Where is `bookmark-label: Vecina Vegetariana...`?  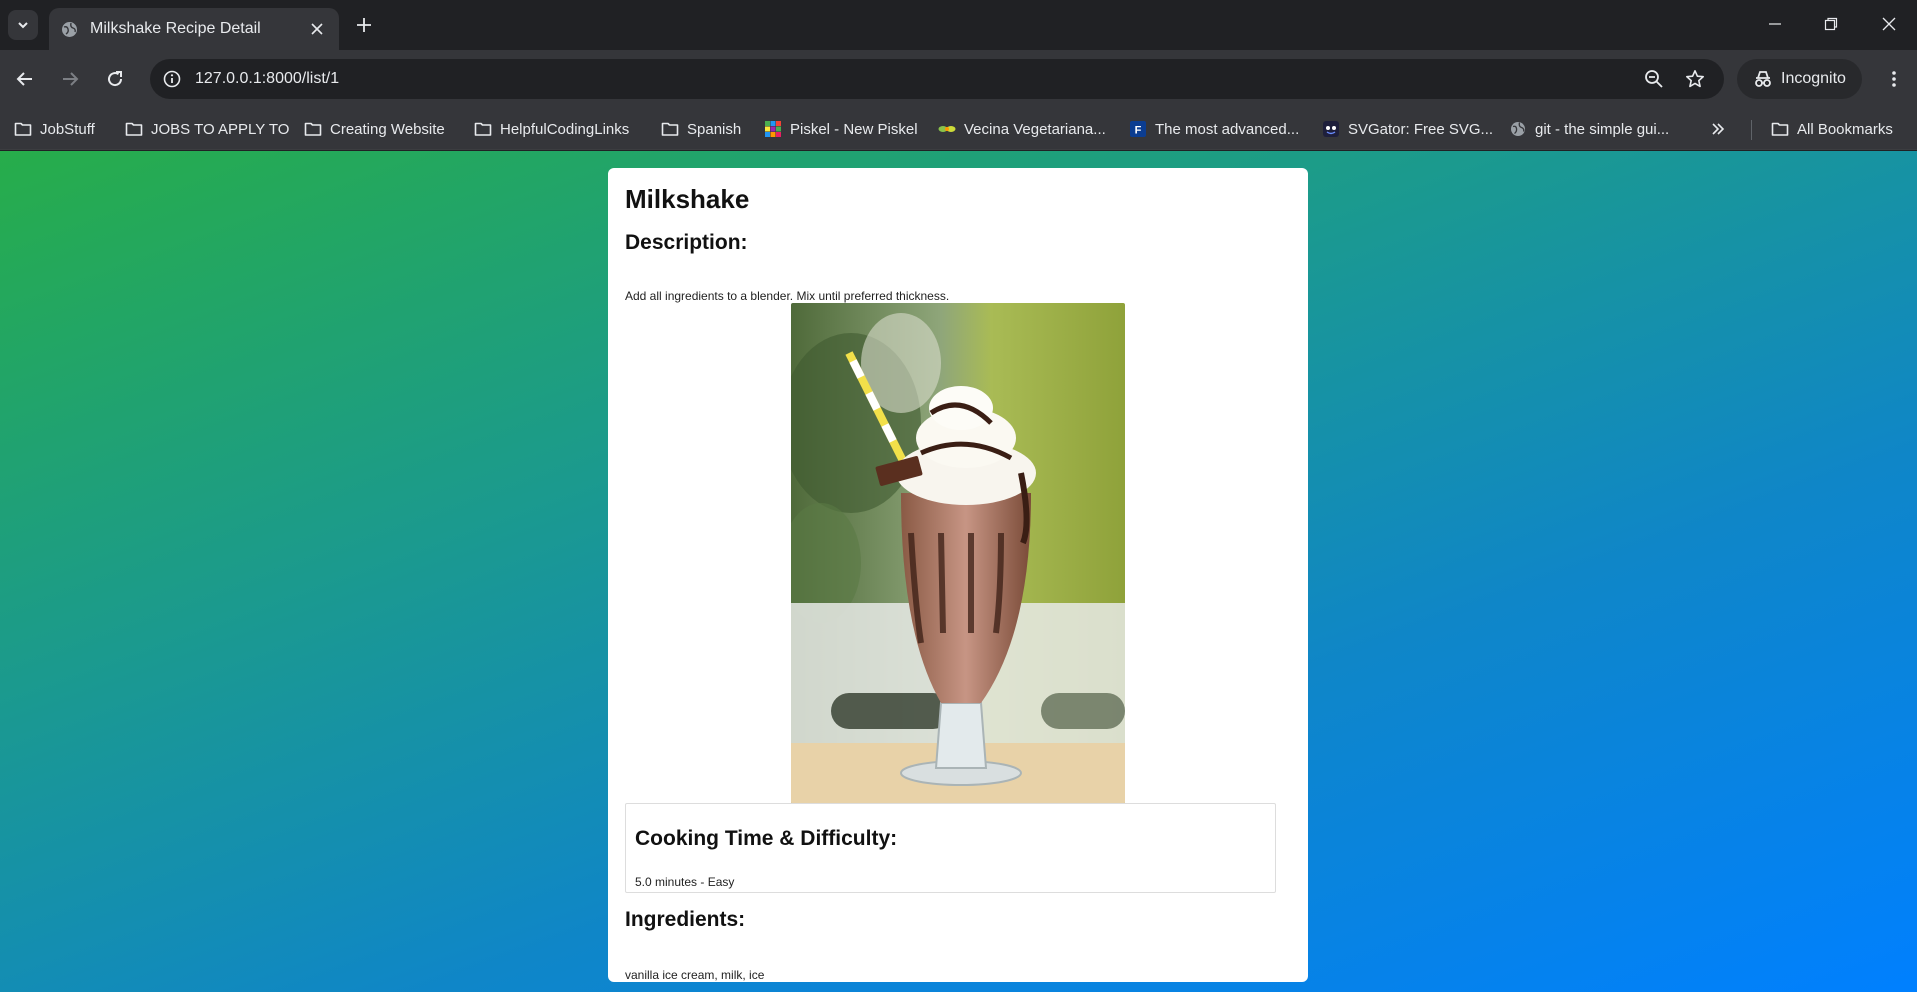
bookmark-label: Vecina Vegetariana... is located at coordinates (1035, 129).